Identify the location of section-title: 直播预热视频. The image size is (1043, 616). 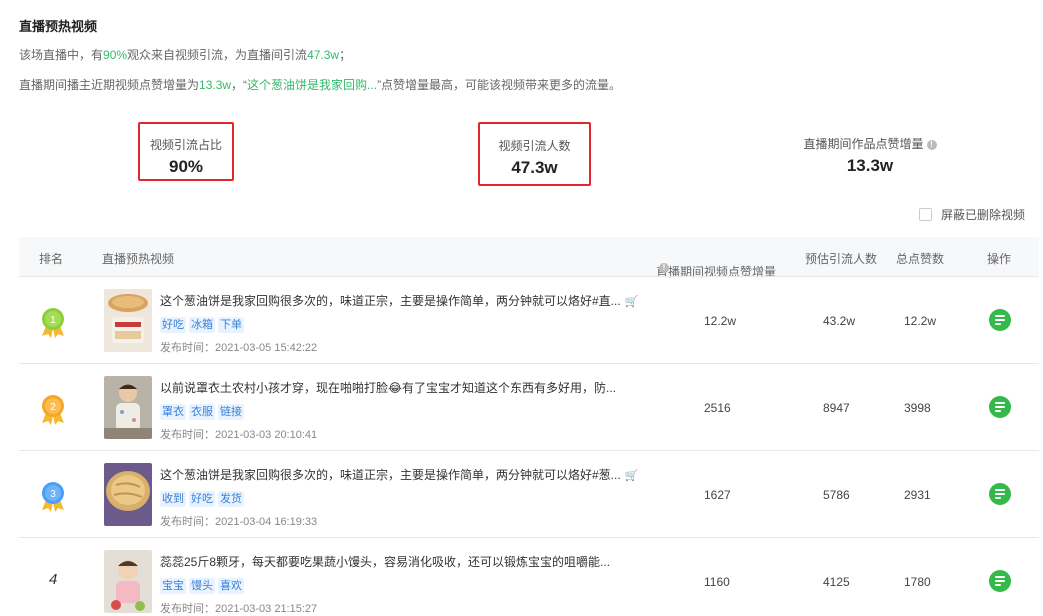
(58, 26).